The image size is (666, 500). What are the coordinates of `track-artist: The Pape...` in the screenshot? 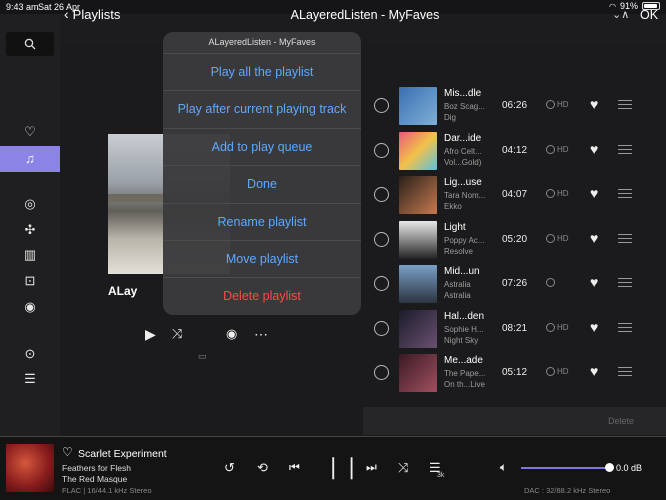 It's located at (465, 373).